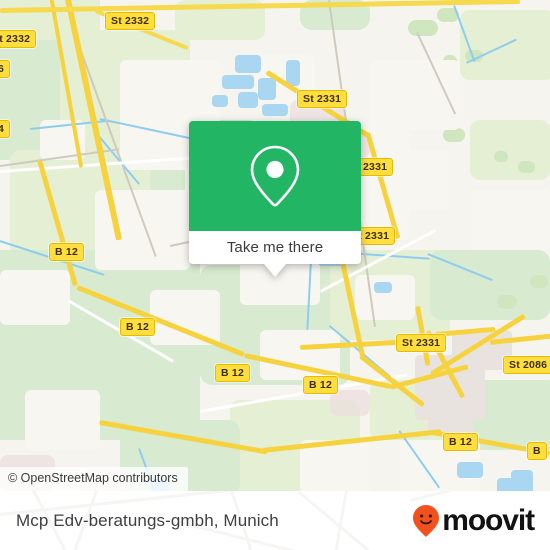  Describe the element at coordinates (537, 451) in the screenshot. I see `road-shield: B` at that location.